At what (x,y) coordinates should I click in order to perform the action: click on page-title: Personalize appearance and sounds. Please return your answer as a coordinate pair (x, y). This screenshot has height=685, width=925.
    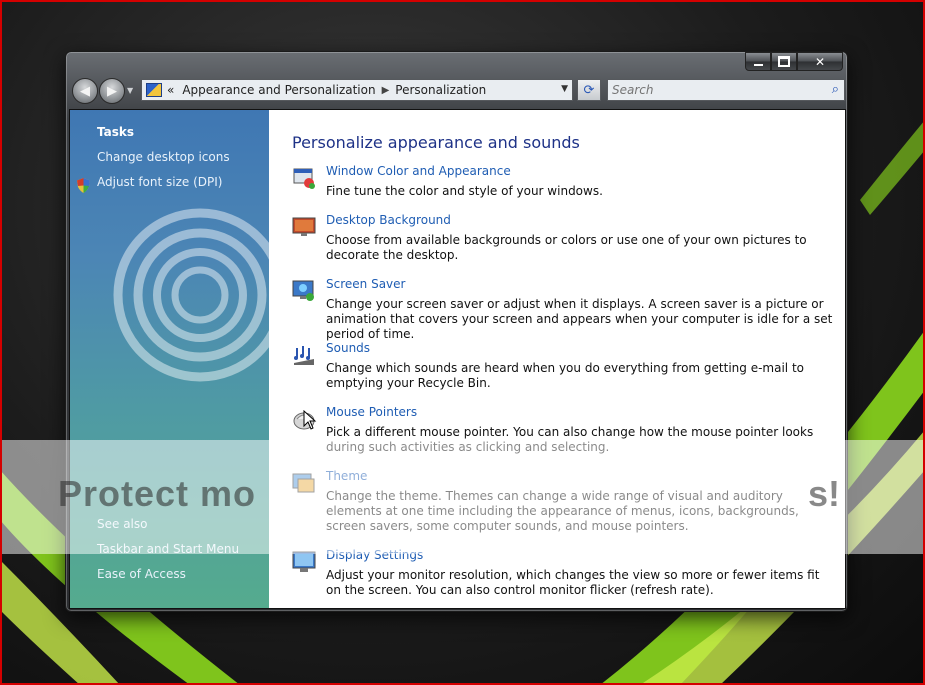
    Looking at the image, I should click on (436, 142).